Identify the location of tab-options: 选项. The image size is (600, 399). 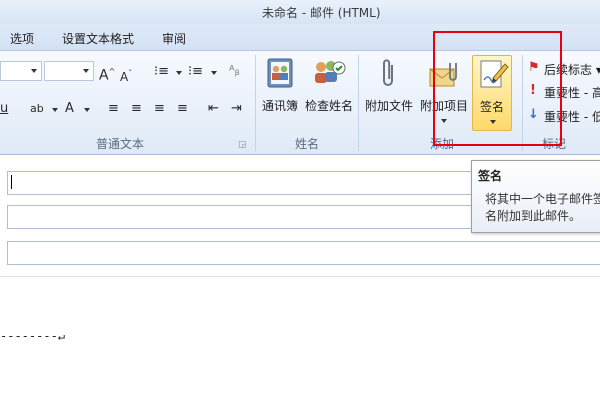
(22, 38).